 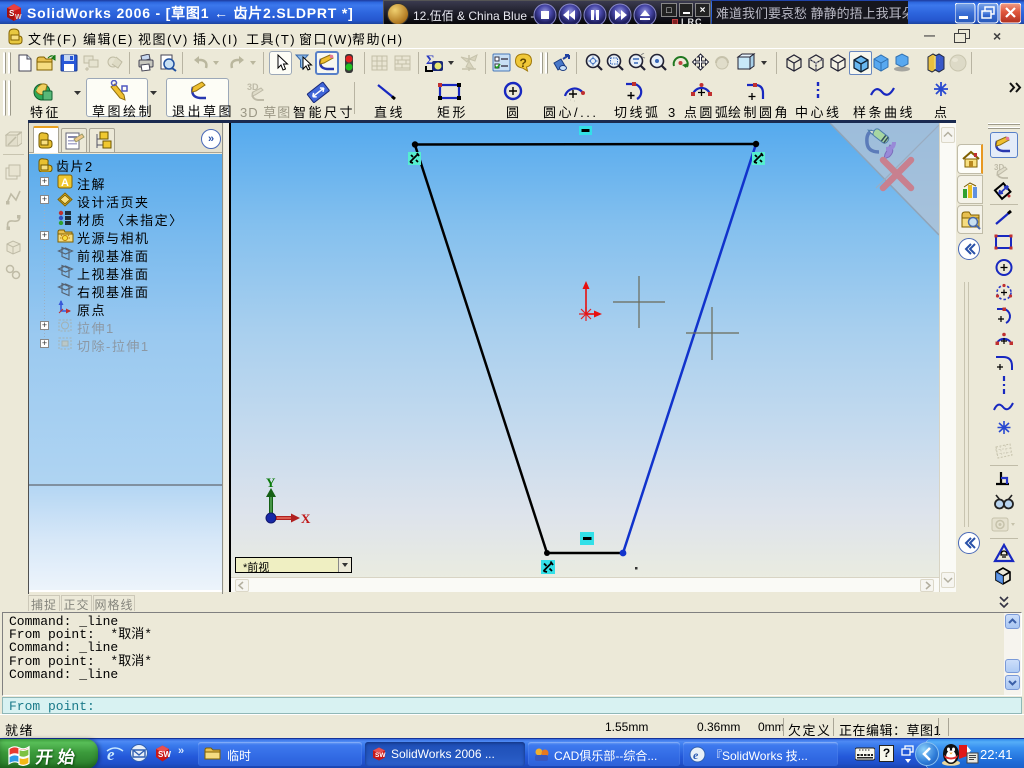 I want to click on svg-text: X, so click(x=306, y=518).